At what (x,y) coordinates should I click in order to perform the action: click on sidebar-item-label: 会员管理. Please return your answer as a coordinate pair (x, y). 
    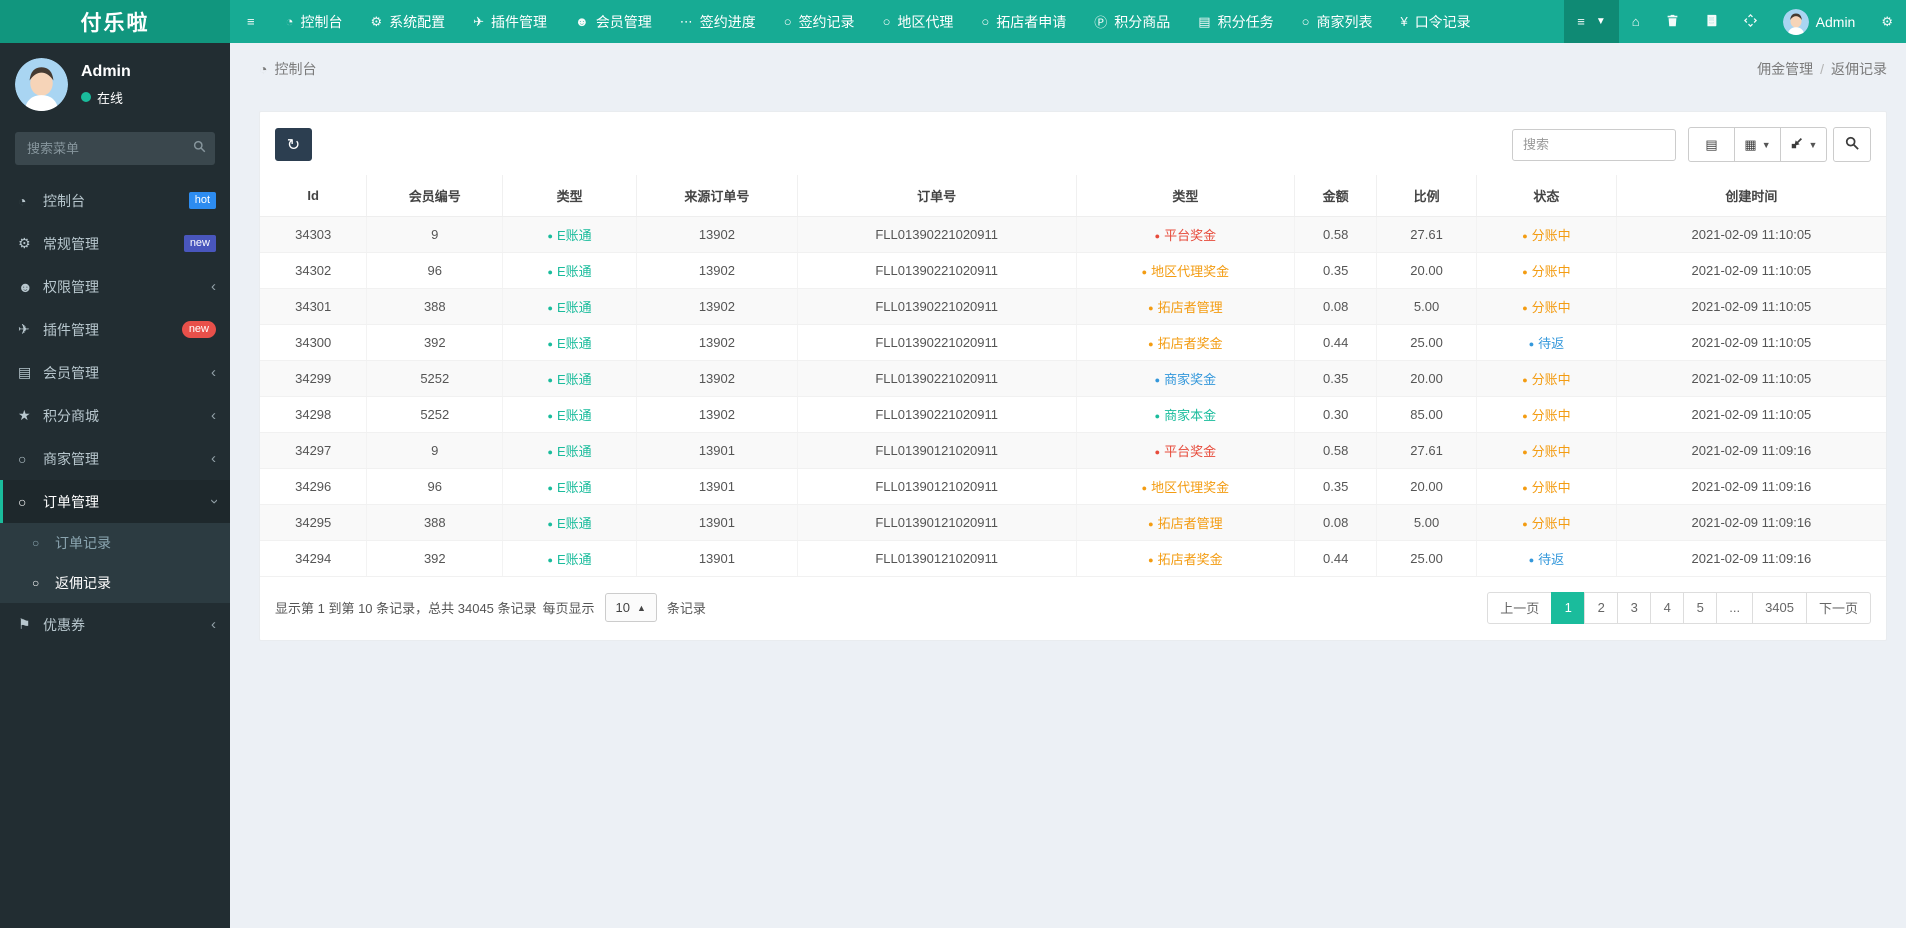
    Looking at the image, I should click on (71, 372).